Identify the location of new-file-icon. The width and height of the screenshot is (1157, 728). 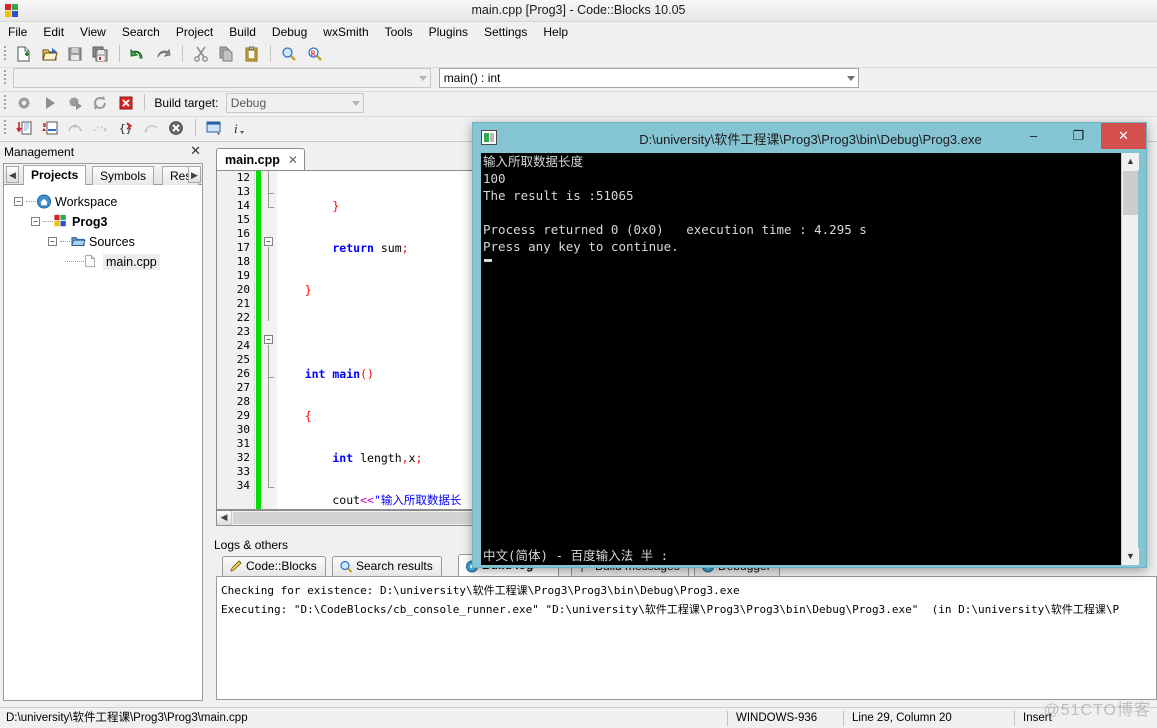
(24, 53).